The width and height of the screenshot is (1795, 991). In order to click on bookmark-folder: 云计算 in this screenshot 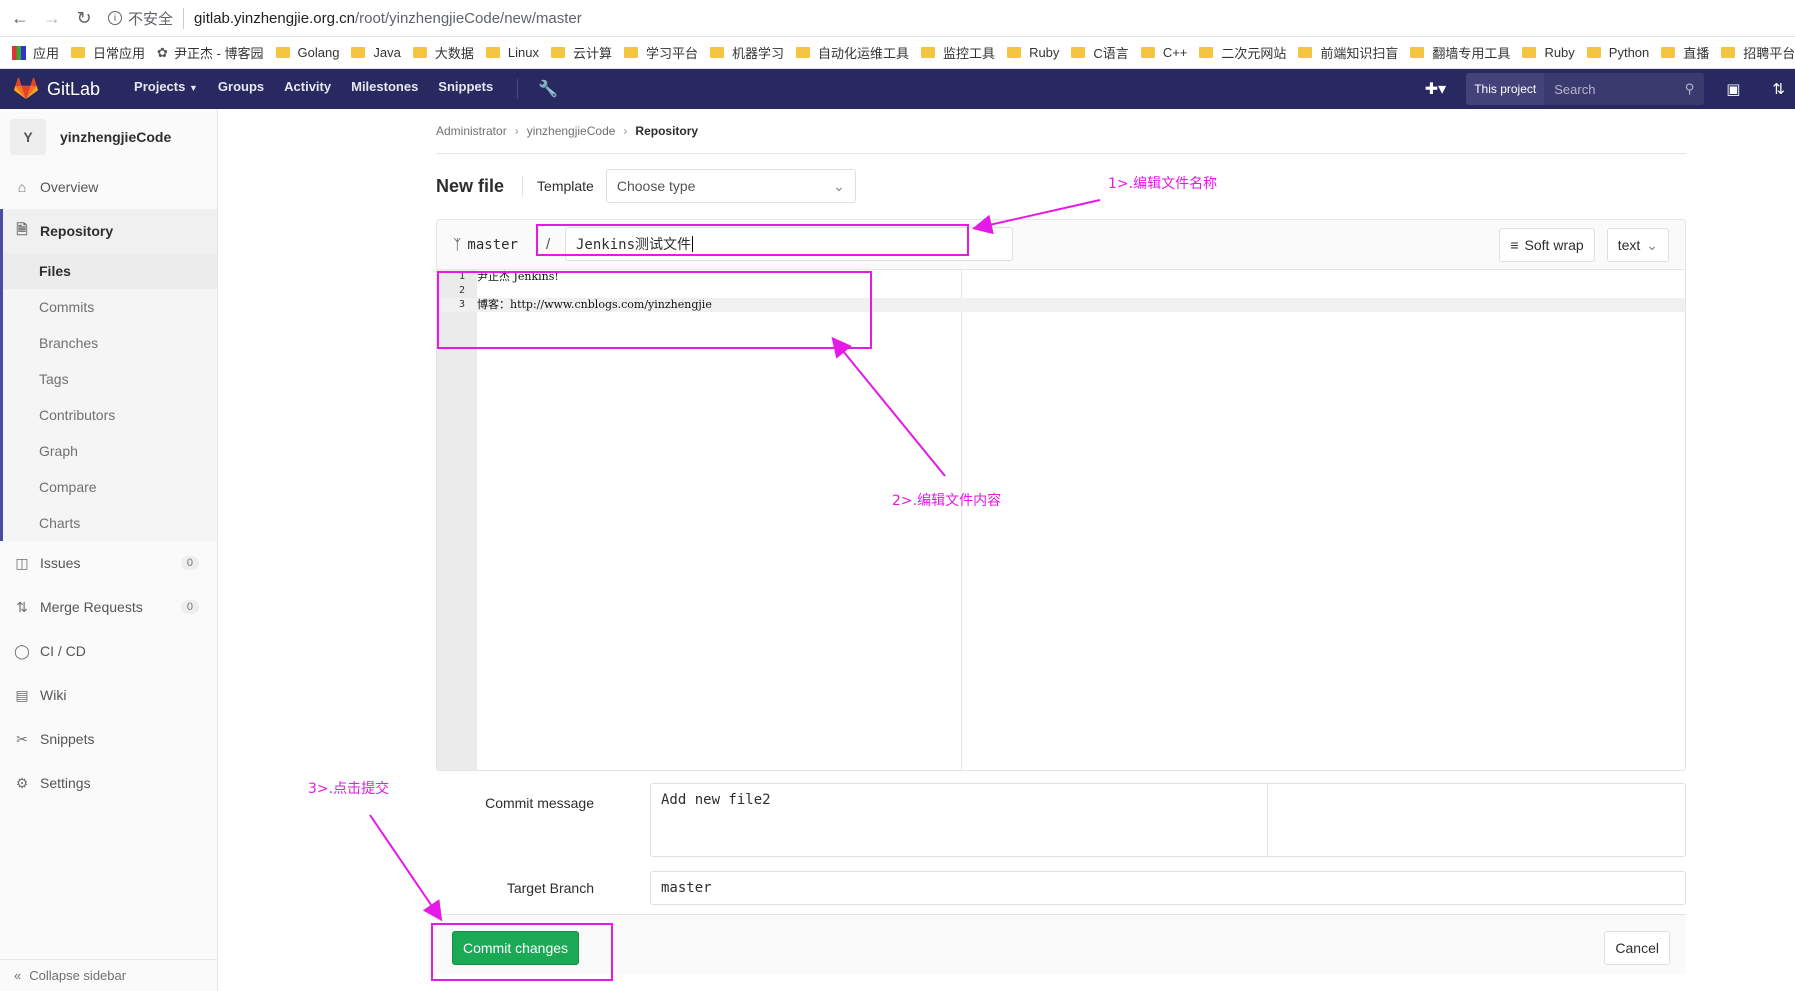, I will do `click(581, 52)`.